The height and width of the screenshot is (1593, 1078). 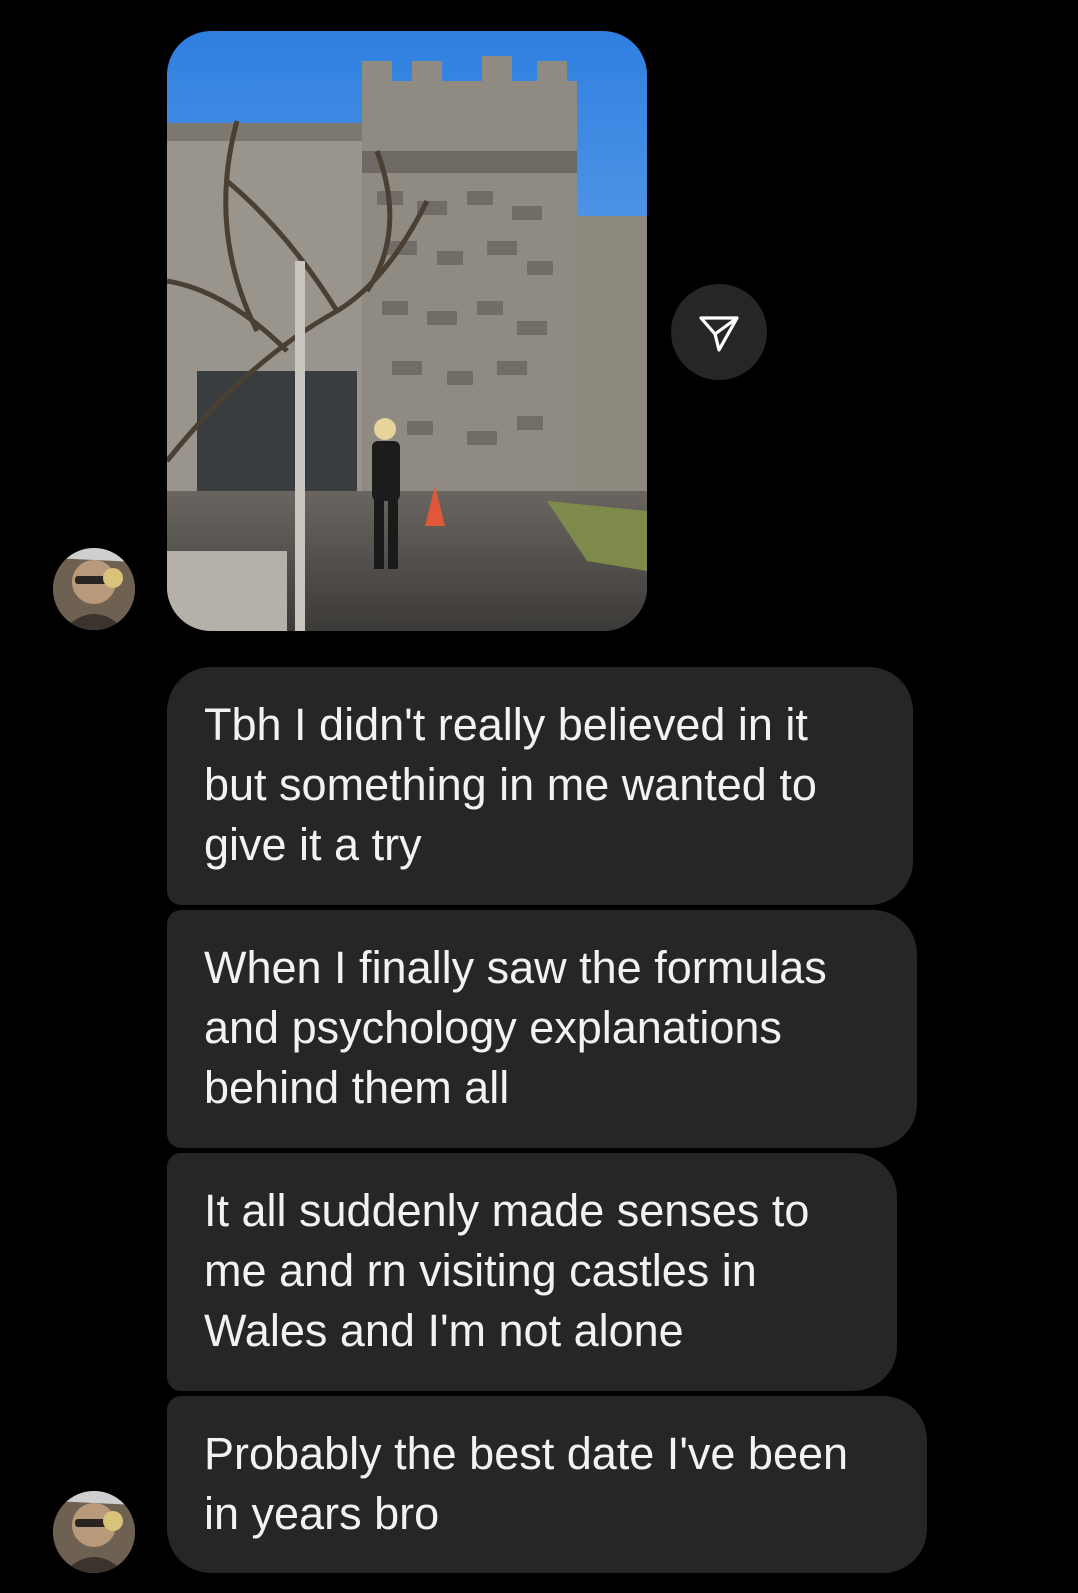 I want to click on share-button, so click(x=719, y=332).